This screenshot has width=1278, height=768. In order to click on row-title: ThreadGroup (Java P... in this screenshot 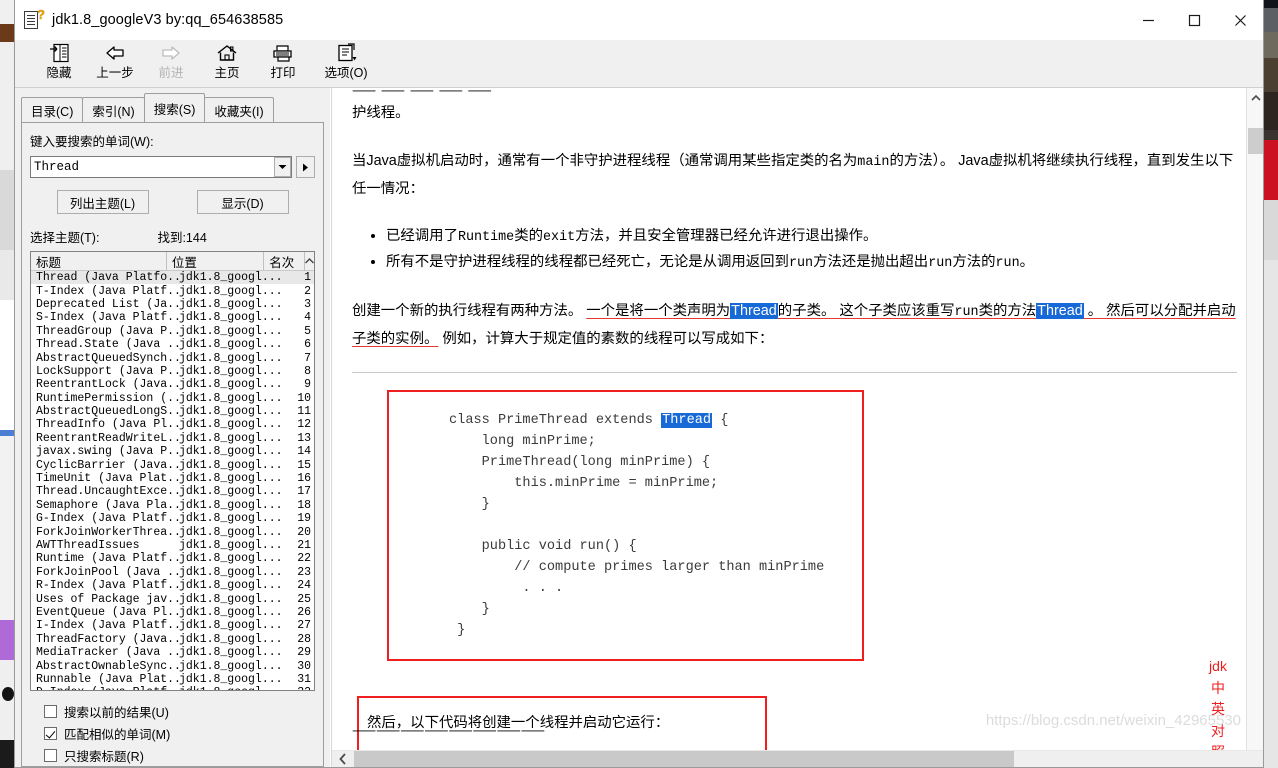, I will do `click(107, 331)`.